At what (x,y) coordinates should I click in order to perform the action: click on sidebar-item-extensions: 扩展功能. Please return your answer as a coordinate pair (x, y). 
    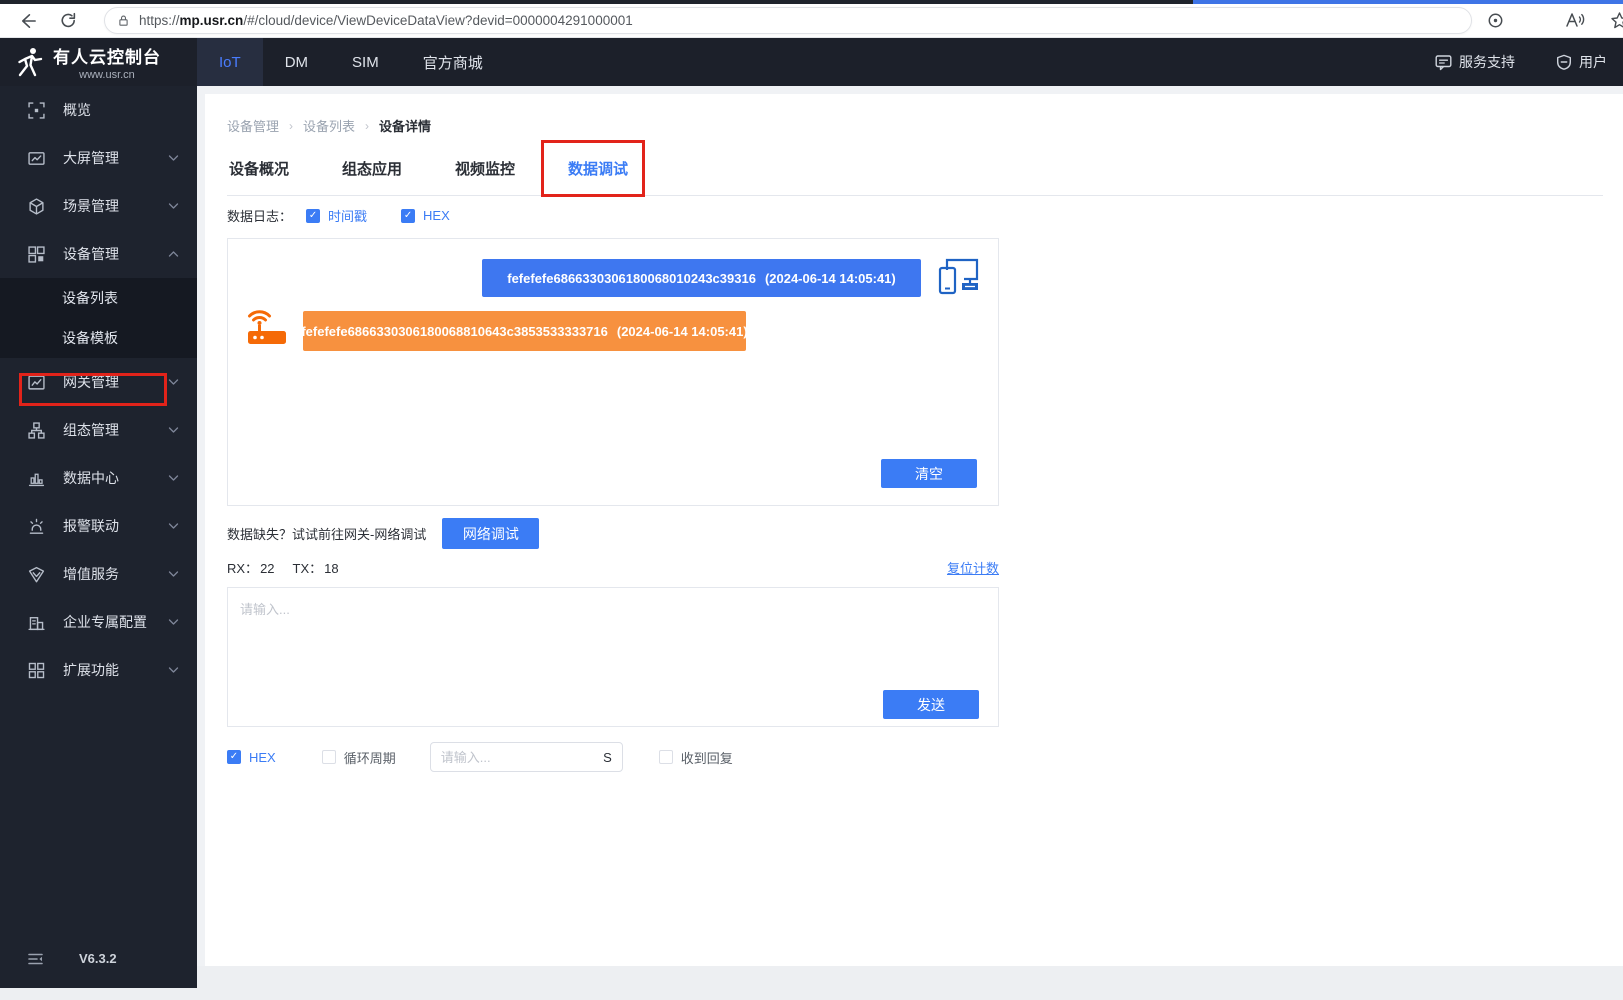
    Looking at the image, I should click on (98, 670).